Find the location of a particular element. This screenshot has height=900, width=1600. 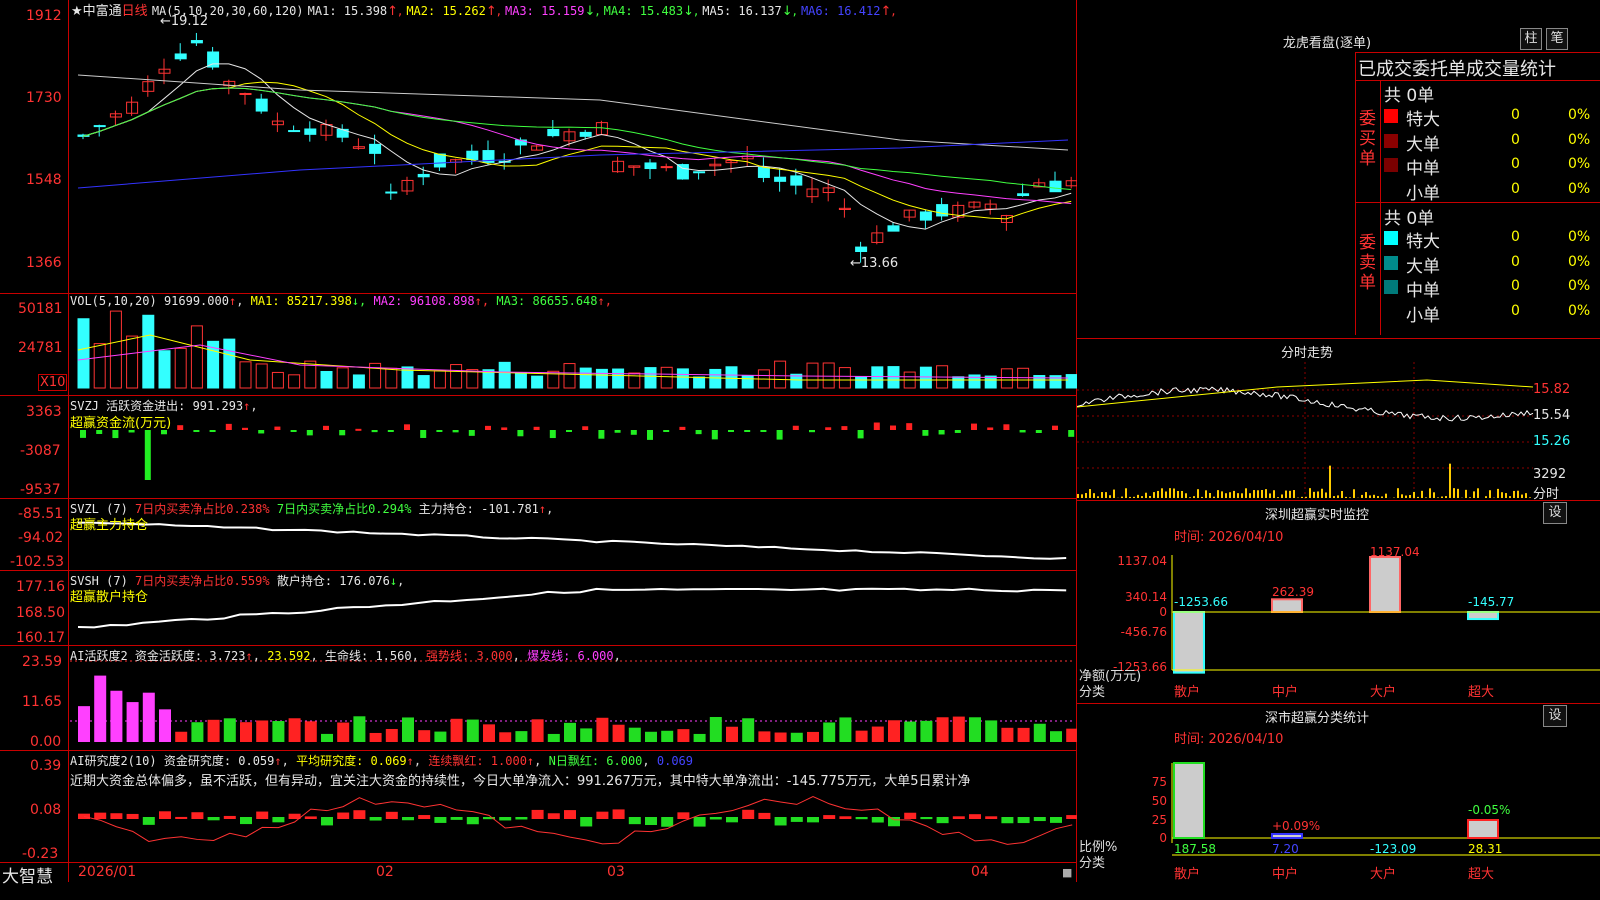

holding-line is located at coordinates (572, 608).